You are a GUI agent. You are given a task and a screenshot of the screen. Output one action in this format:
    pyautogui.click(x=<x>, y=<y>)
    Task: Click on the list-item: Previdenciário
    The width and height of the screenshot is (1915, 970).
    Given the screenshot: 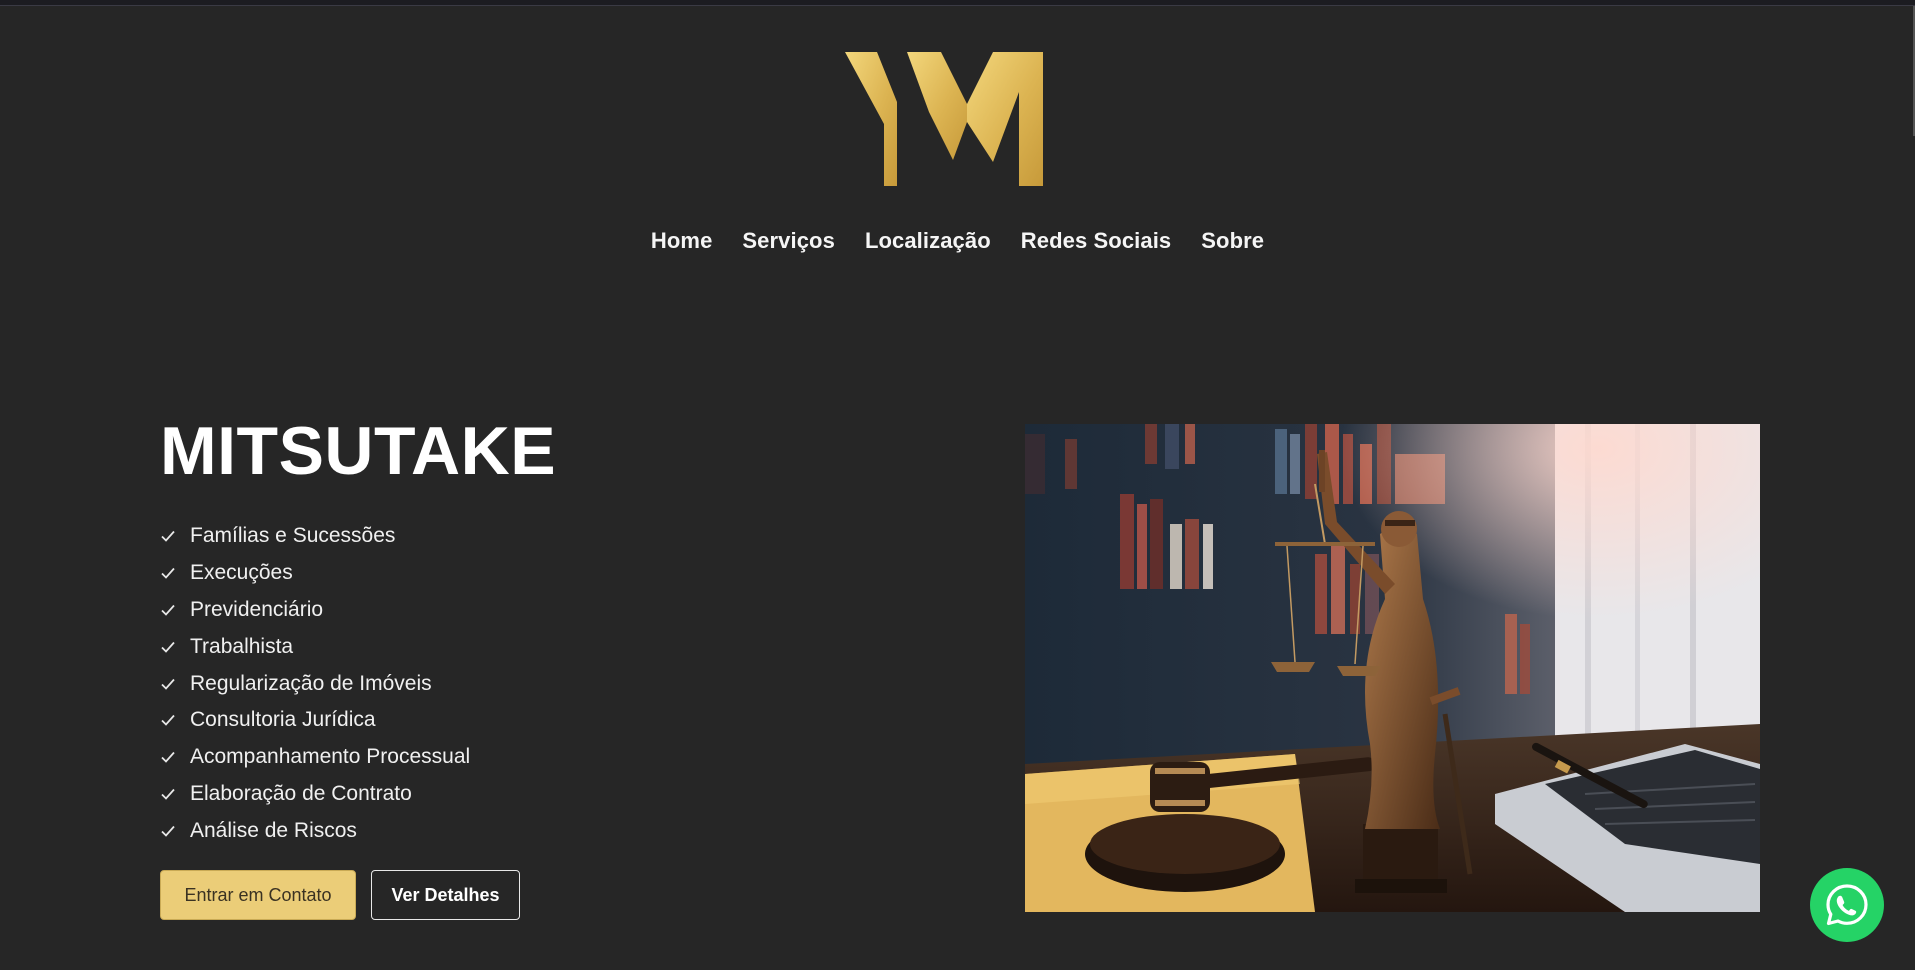 What is the action you would take?
    pyautogui.click(x=315, y=610)
    